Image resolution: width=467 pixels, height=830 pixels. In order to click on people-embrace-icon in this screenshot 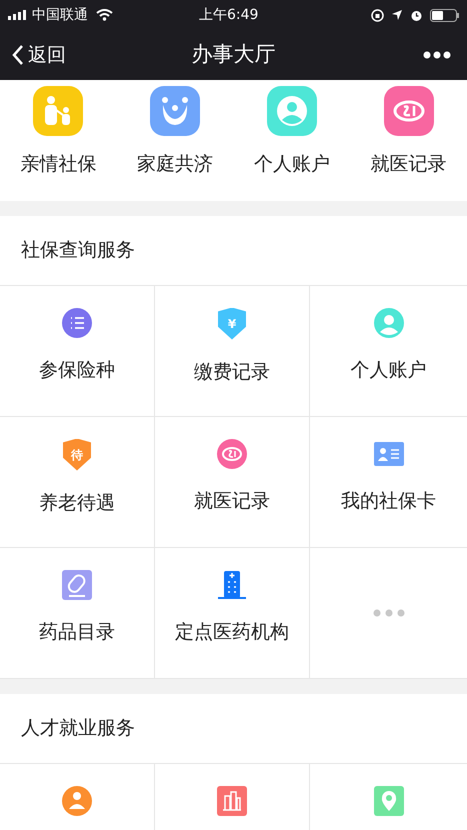, I will do `click(175, 111)`.